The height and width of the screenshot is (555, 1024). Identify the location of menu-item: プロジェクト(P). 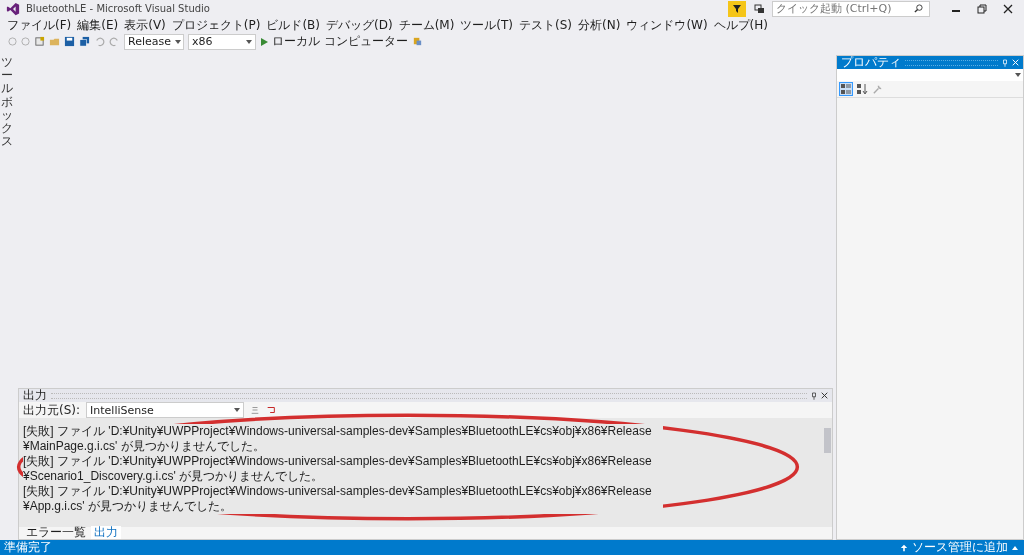
(216, 25).